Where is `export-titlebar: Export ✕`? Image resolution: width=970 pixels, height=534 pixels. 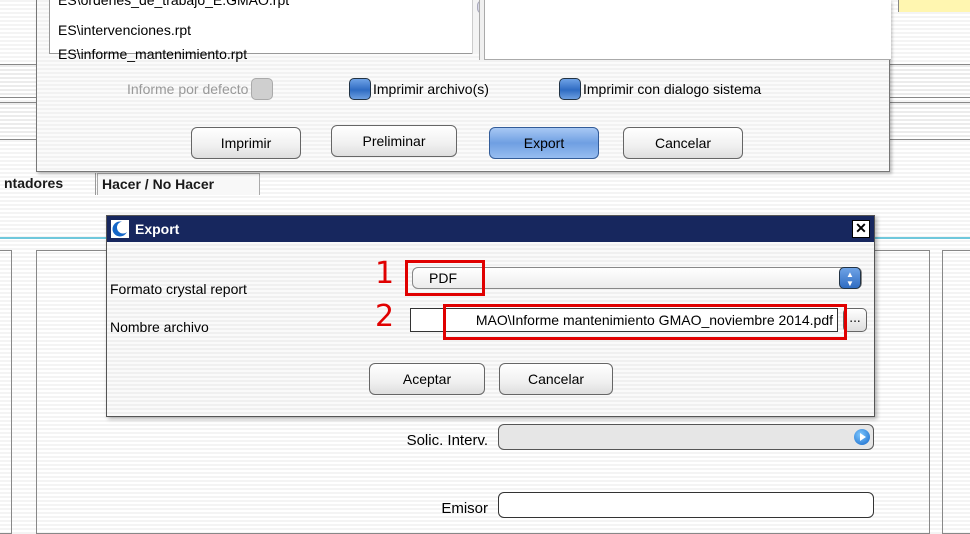 export-titlebar: Export ✕ is located at coordinates (490, 229).